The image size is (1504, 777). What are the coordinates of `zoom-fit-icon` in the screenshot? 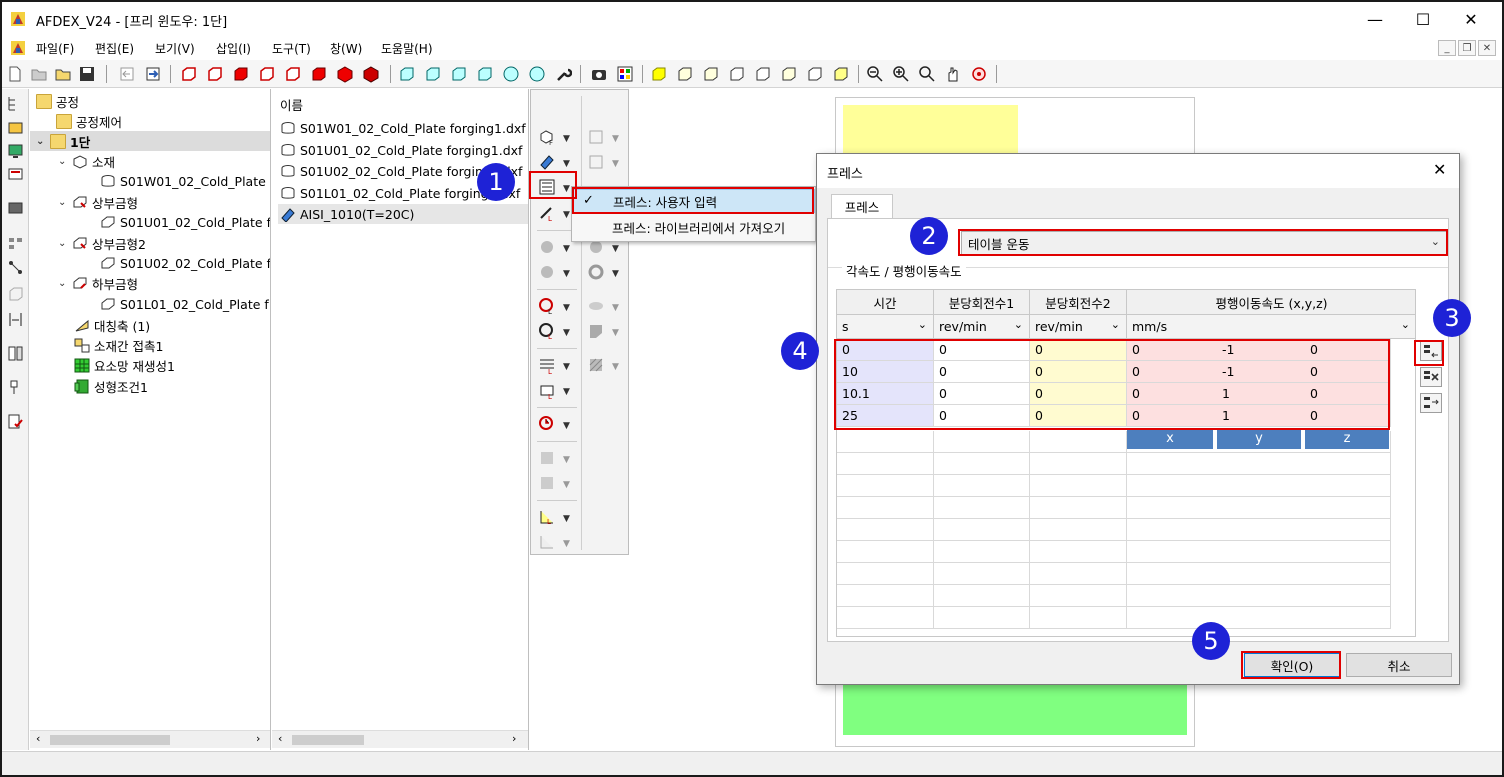 It's located at (927, 74).